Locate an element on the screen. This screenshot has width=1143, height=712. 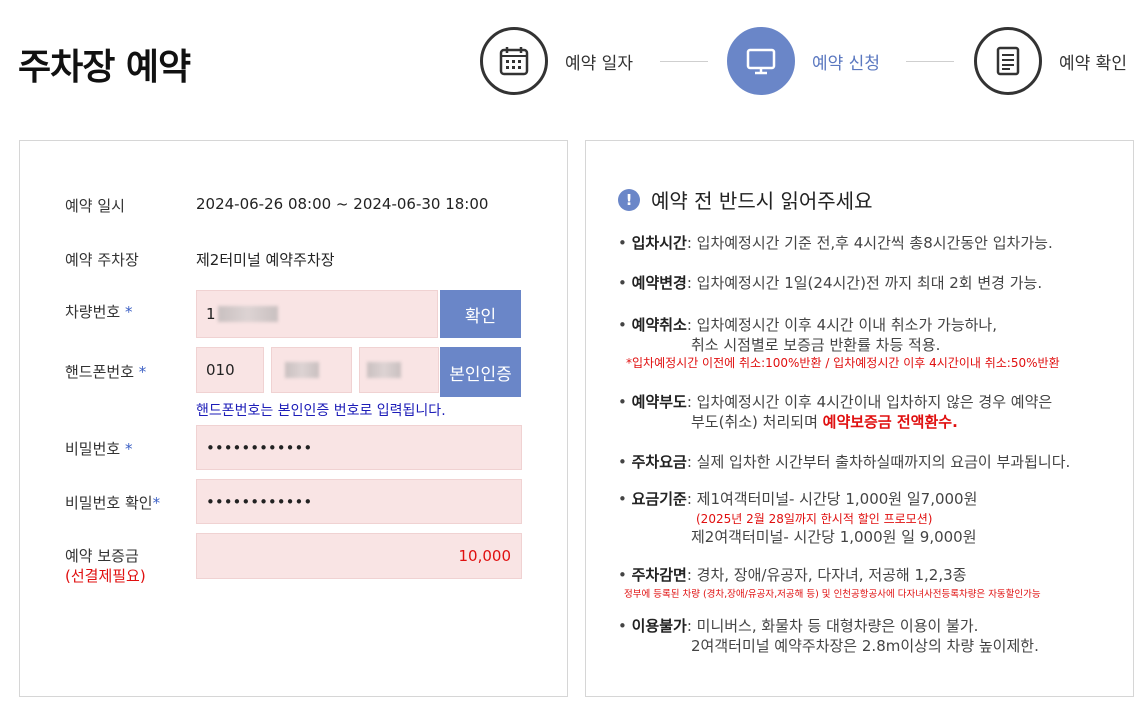
rule-rate: • 요금기준: 제1여객터미널- 시간당 1,000원 일7,000원 is located at coordinates (798, 499).